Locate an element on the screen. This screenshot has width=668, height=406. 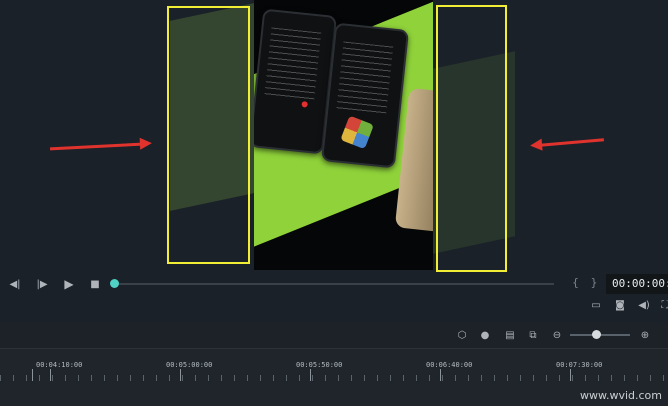
playback-scrubber is located at coordinates (334, 284).